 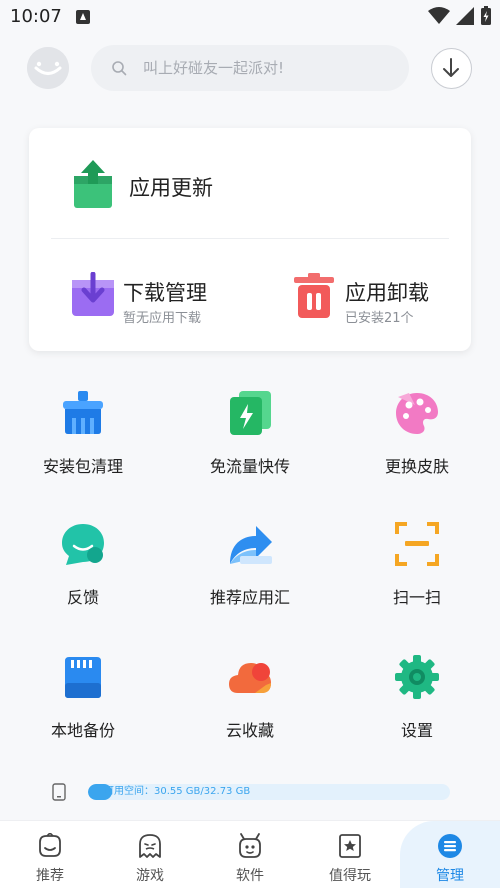 What do you see at coordinates (119, 68) in the screenshot?
I see `search-icon` at bounding box center [119, 68].